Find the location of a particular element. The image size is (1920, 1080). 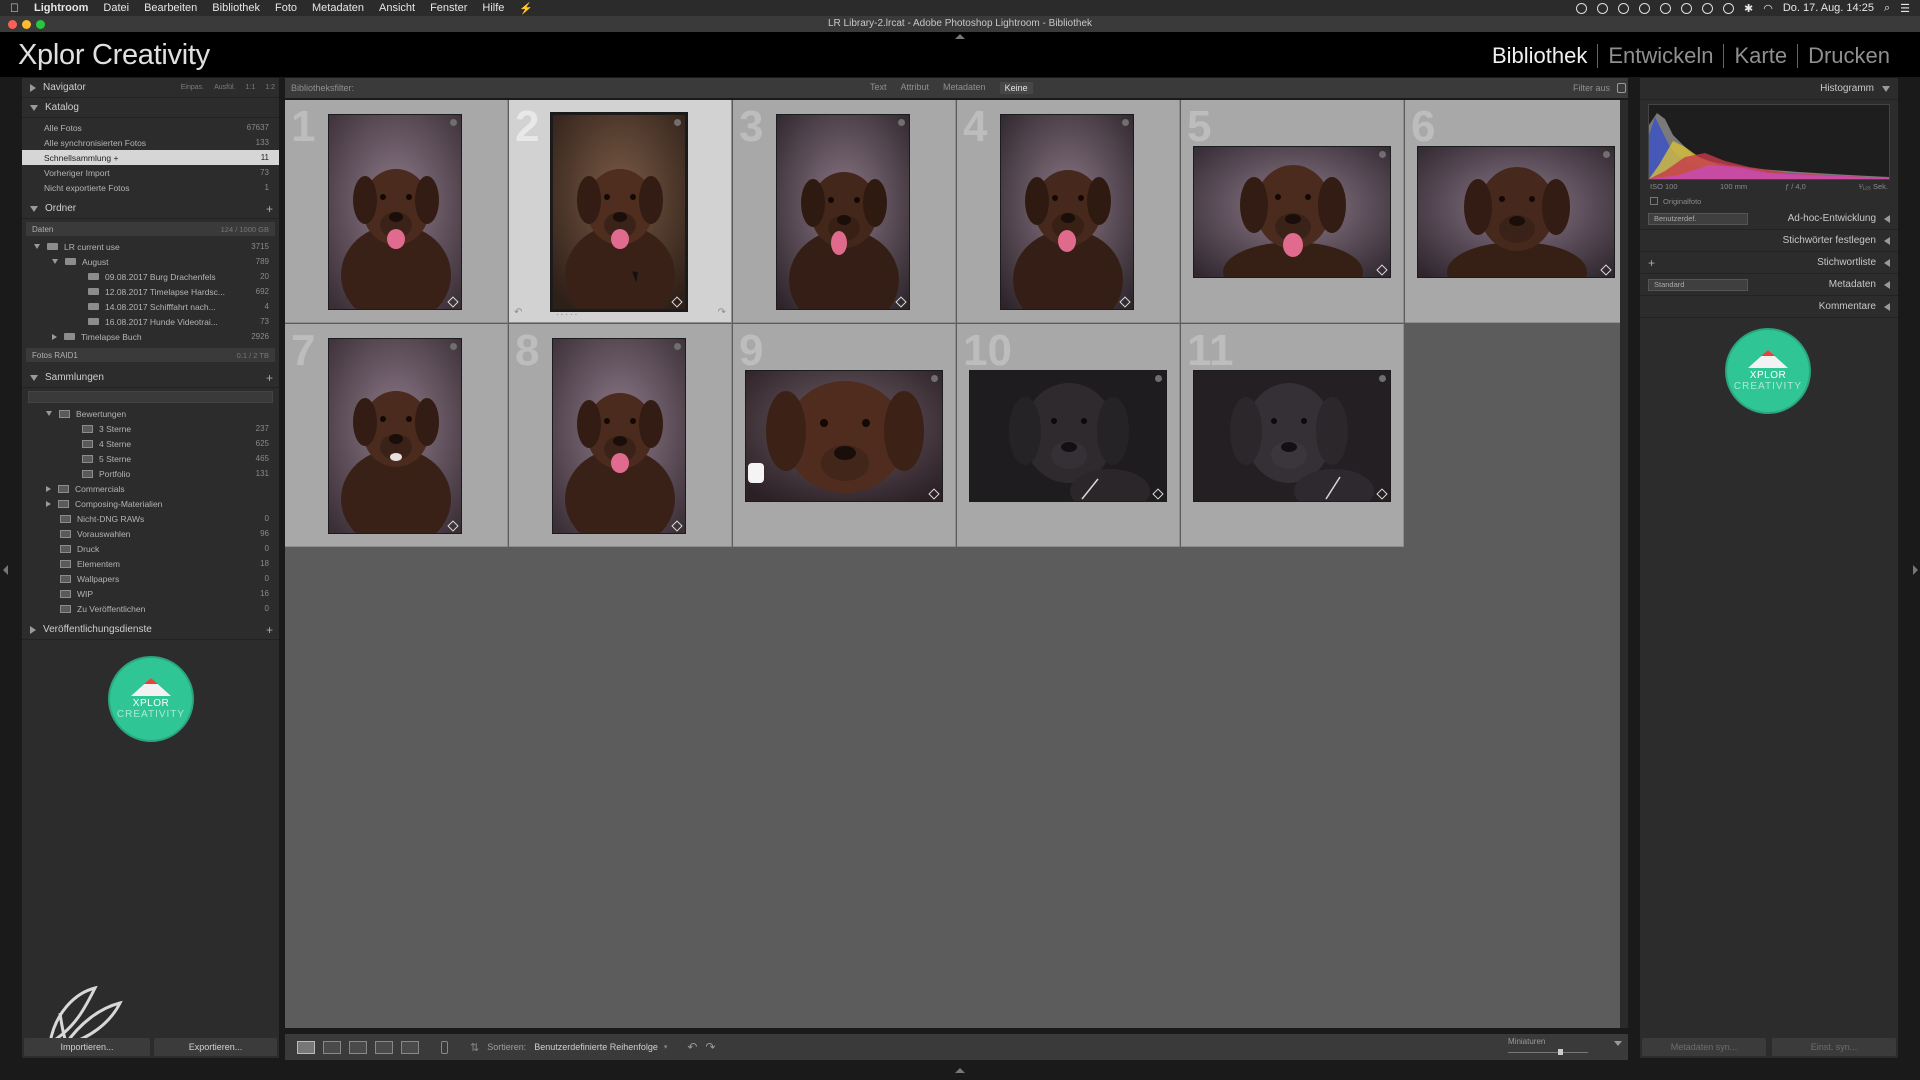

expand-icon is located at coordinates (48, 503).